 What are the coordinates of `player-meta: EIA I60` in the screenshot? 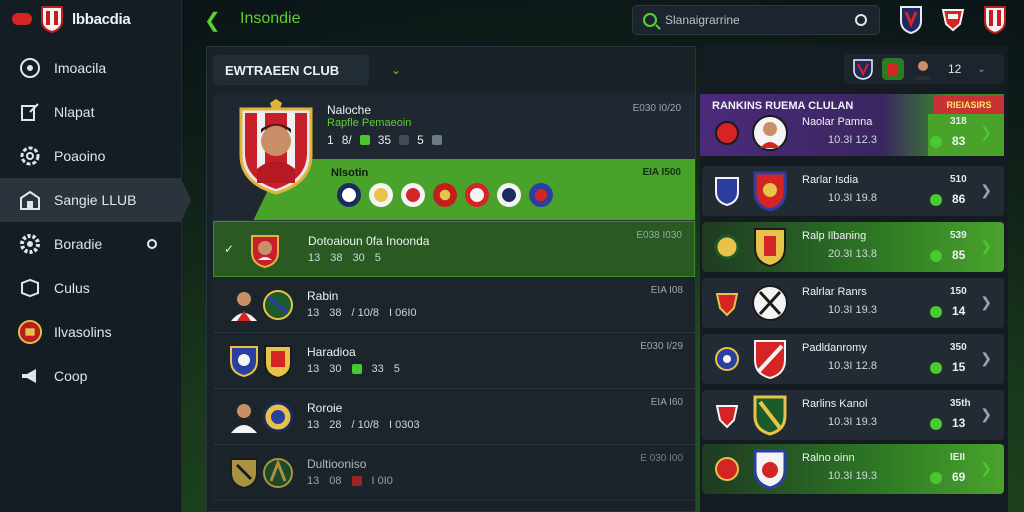 It's located at (666, 402).